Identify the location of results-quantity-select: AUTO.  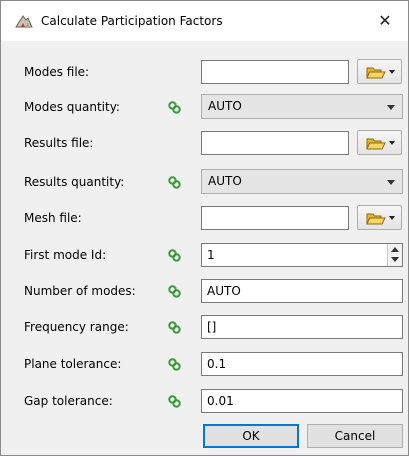
(302, 181).